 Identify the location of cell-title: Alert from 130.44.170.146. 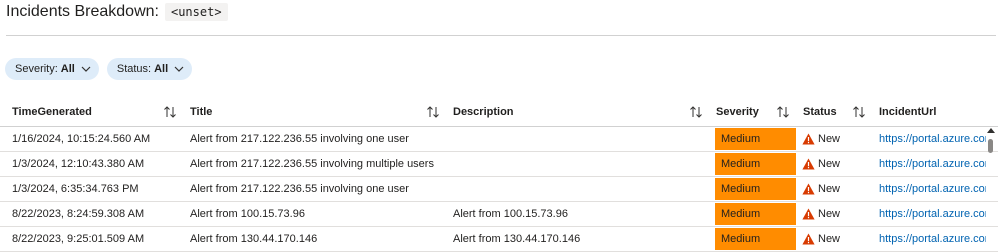
(254, 239).